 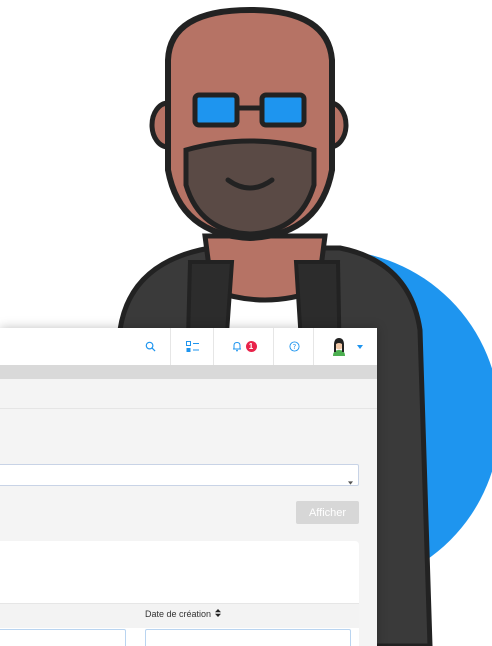 What do you see at coordinates (63, 637) in the screenshot?
I see `filter-input` at bounding box center [63, 637].